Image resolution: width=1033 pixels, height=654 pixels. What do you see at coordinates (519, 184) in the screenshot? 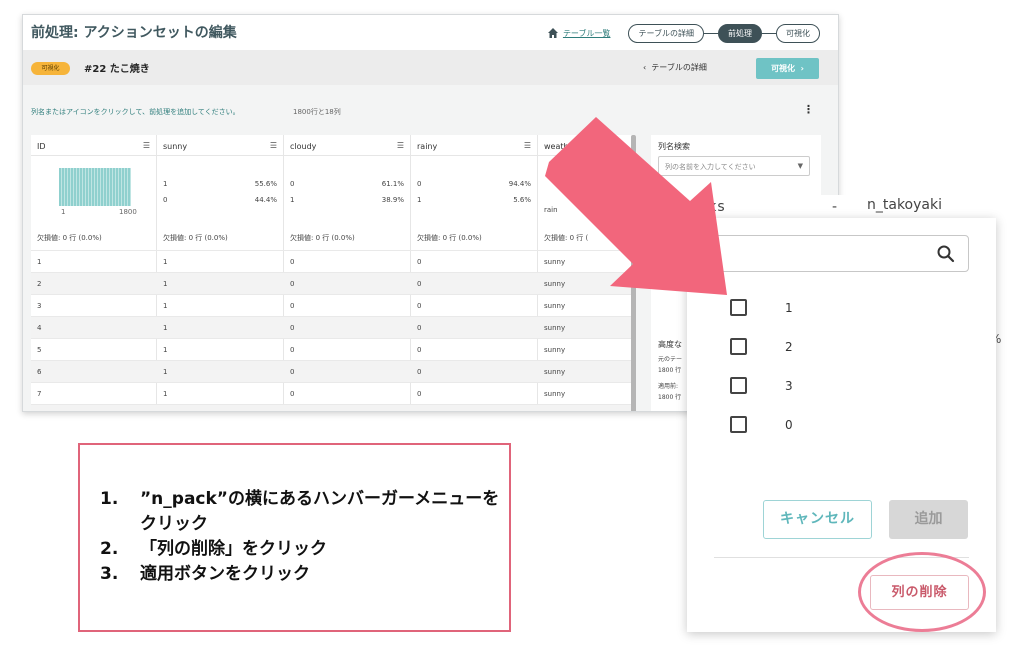
I see `stat-percent: 94.4%` at bounding box center [519, 184].